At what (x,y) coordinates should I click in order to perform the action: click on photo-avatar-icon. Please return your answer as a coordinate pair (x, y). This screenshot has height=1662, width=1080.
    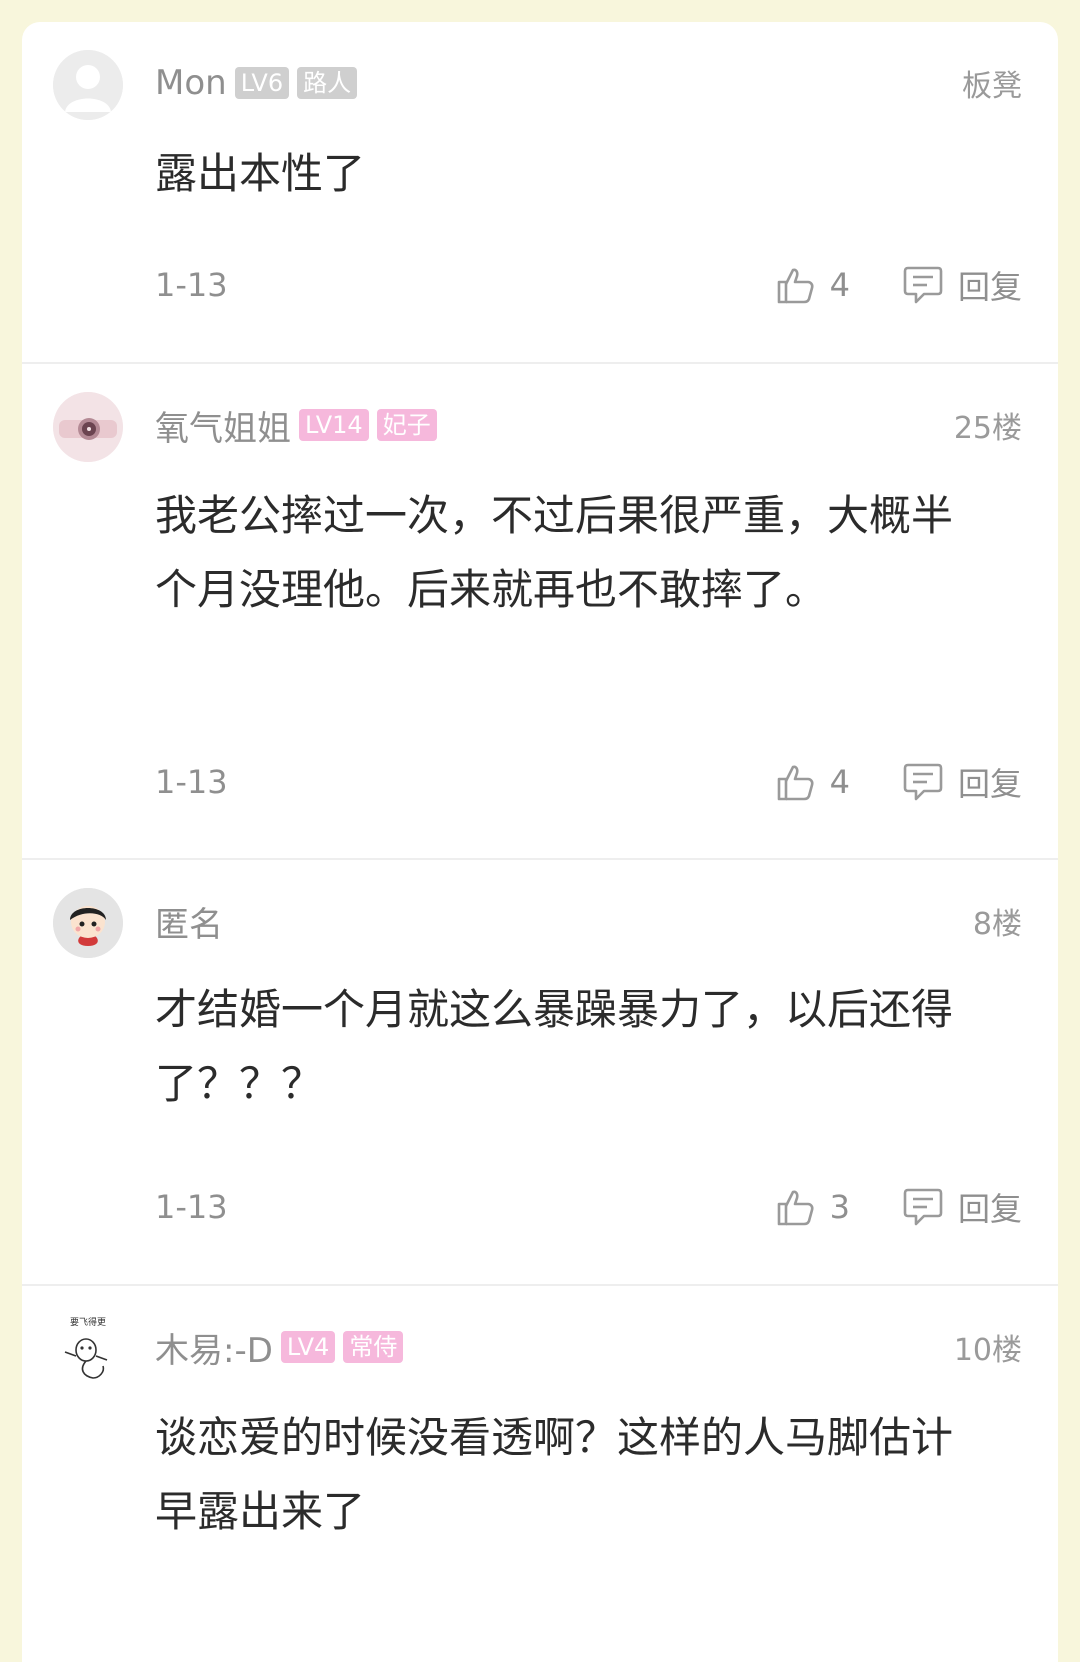
    Looking at the image, I should click on (88, 427).